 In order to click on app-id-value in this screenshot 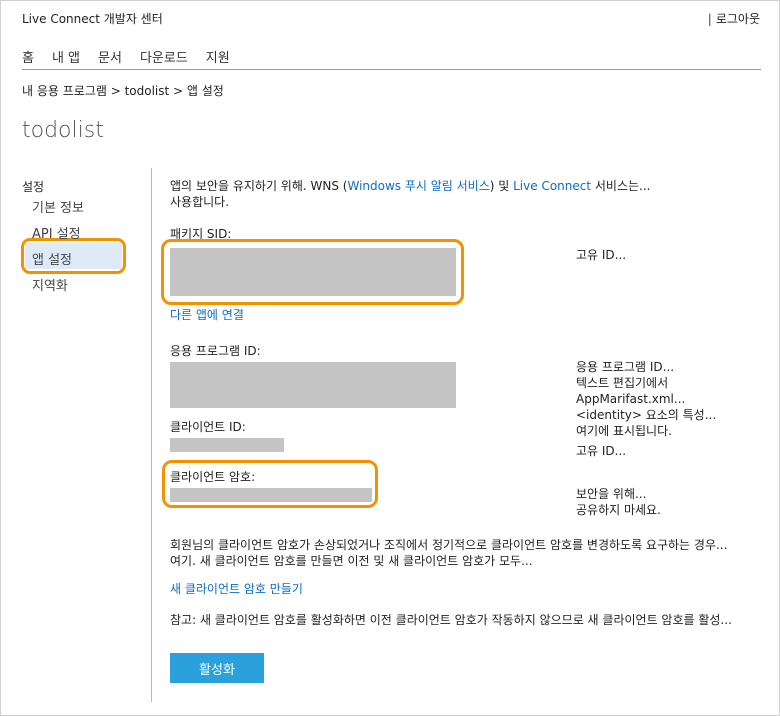, I will do `click(313, 385)`.